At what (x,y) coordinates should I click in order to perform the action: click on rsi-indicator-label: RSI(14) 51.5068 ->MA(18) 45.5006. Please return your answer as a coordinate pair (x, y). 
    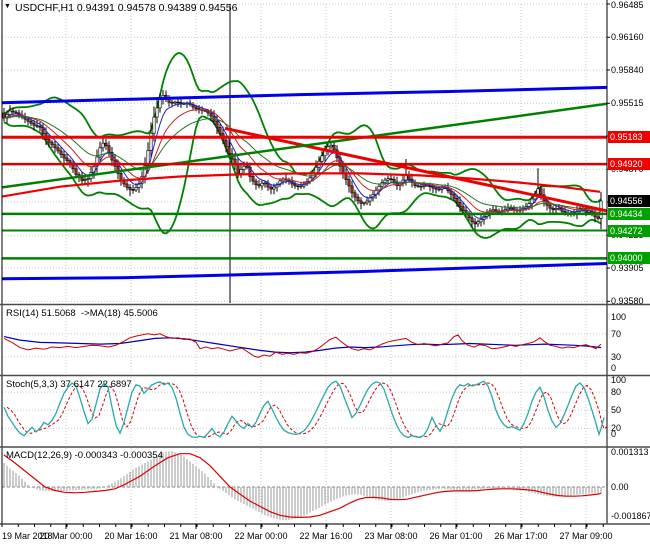
    Looking at the image, I should click on (82, 313).